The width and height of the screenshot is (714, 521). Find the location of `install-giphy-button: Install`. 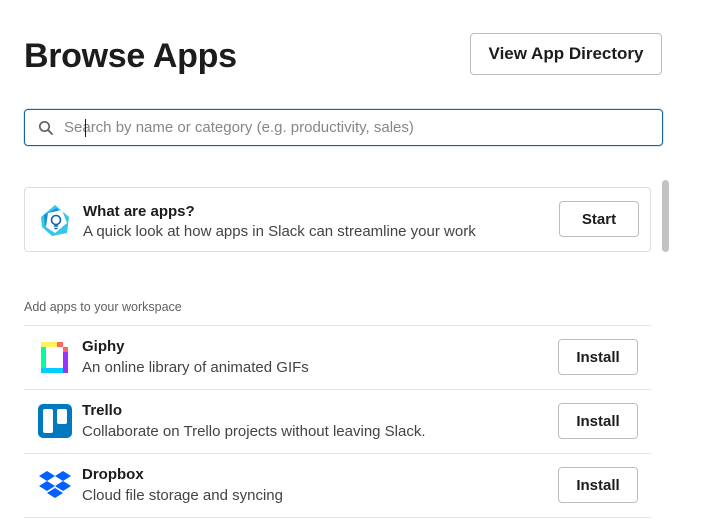

install-giphy-button: Install is located at coordinates (598, 357).